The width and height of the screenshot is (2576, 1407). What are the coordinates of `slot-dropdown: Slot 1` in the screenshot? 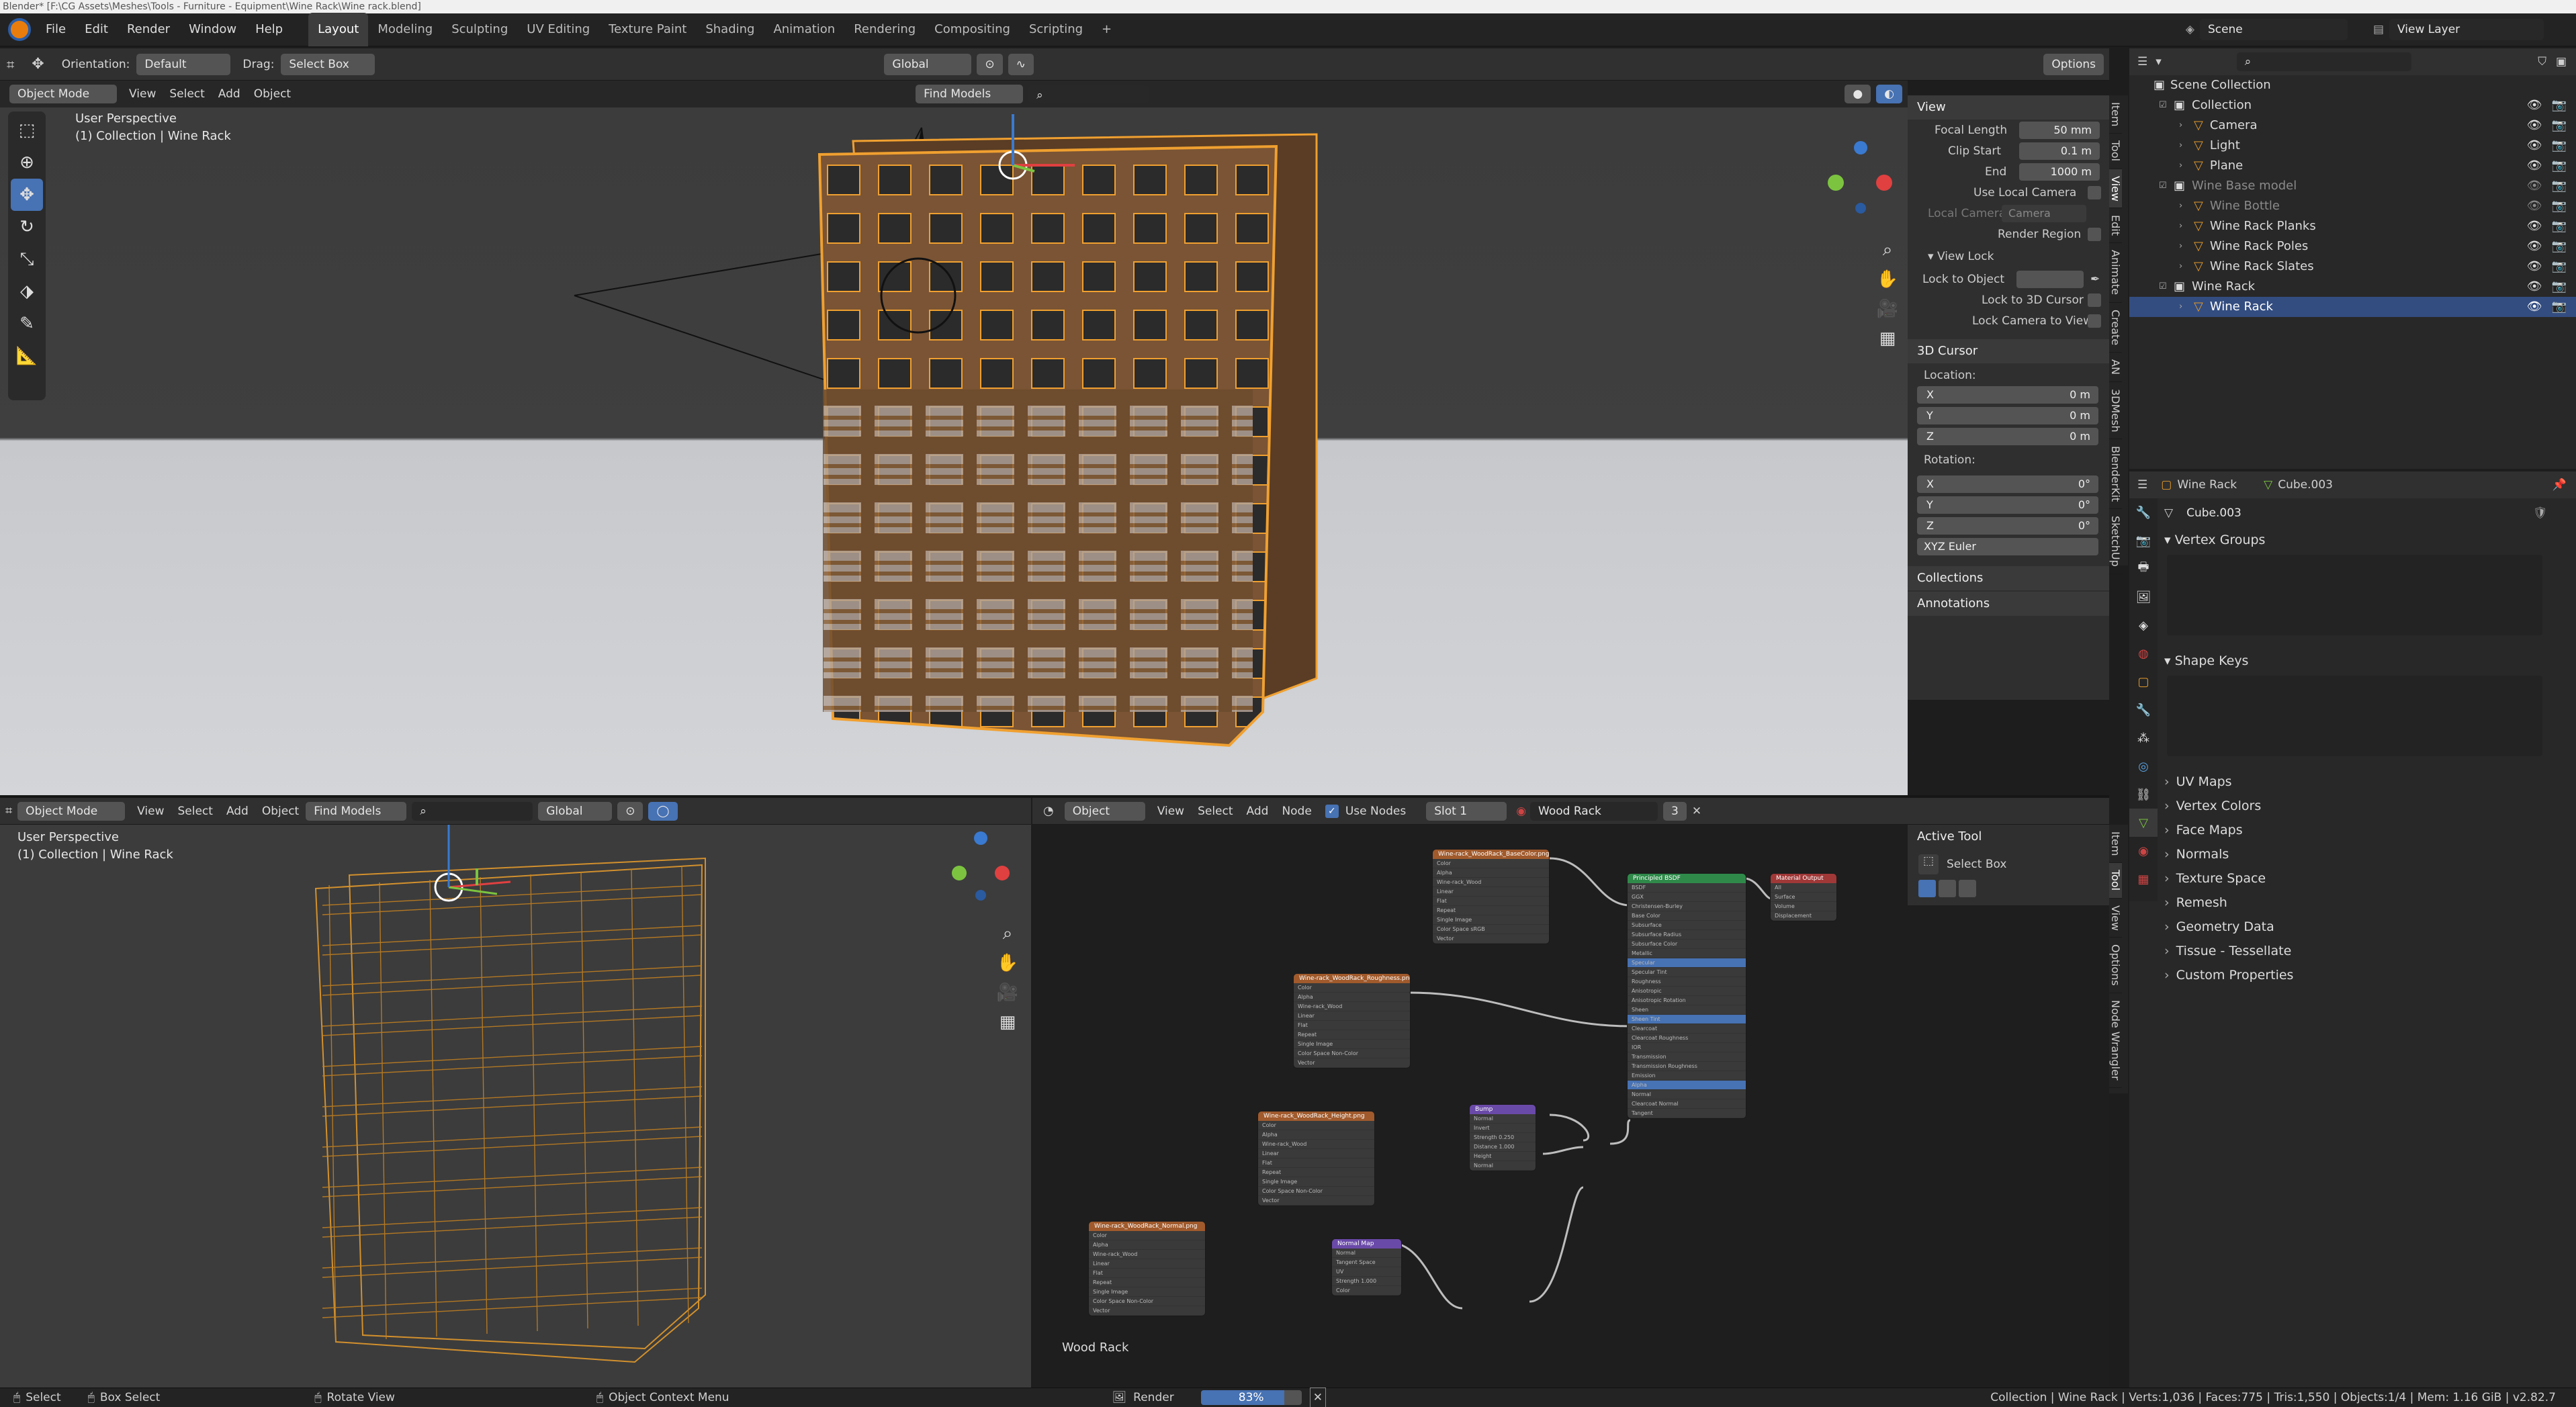 It's located at (1467, 811).